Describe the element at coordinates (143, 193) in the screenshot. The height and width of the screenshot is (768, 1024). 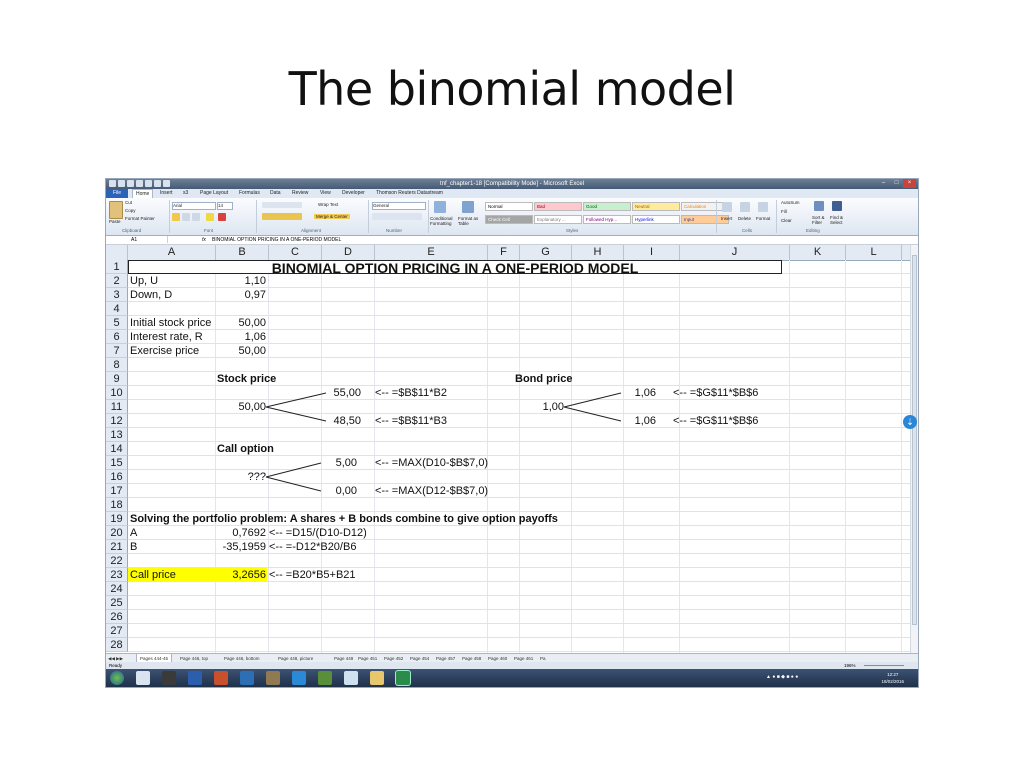
I see `tab-home: Home` at that location.